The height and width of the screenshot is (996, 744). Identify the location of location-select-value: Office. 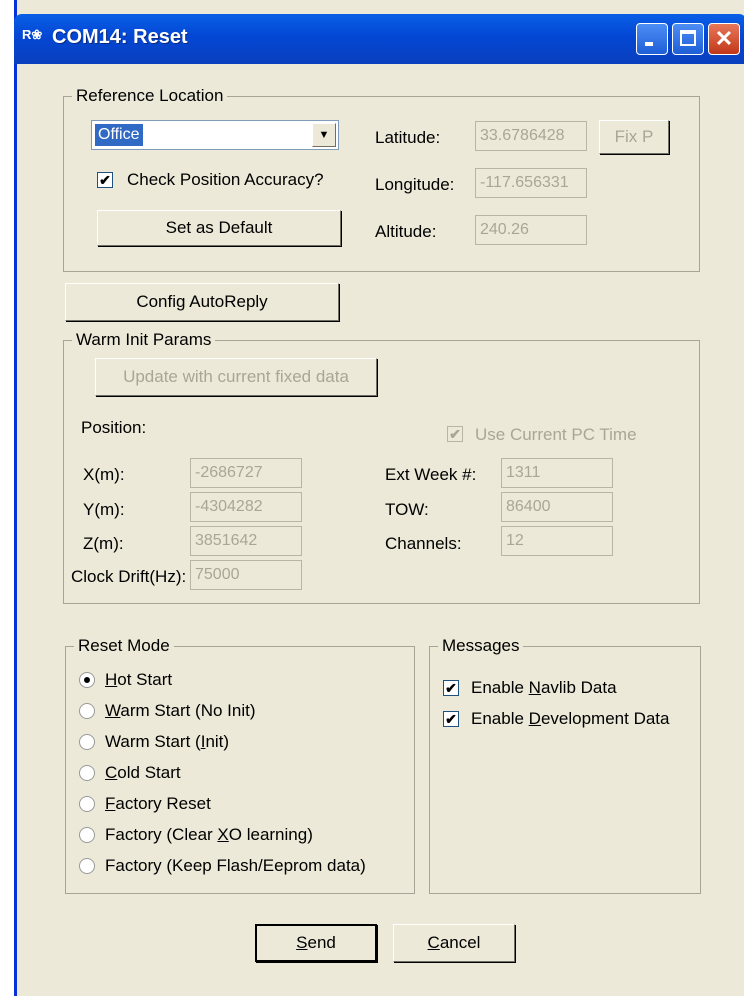
(119, 135).